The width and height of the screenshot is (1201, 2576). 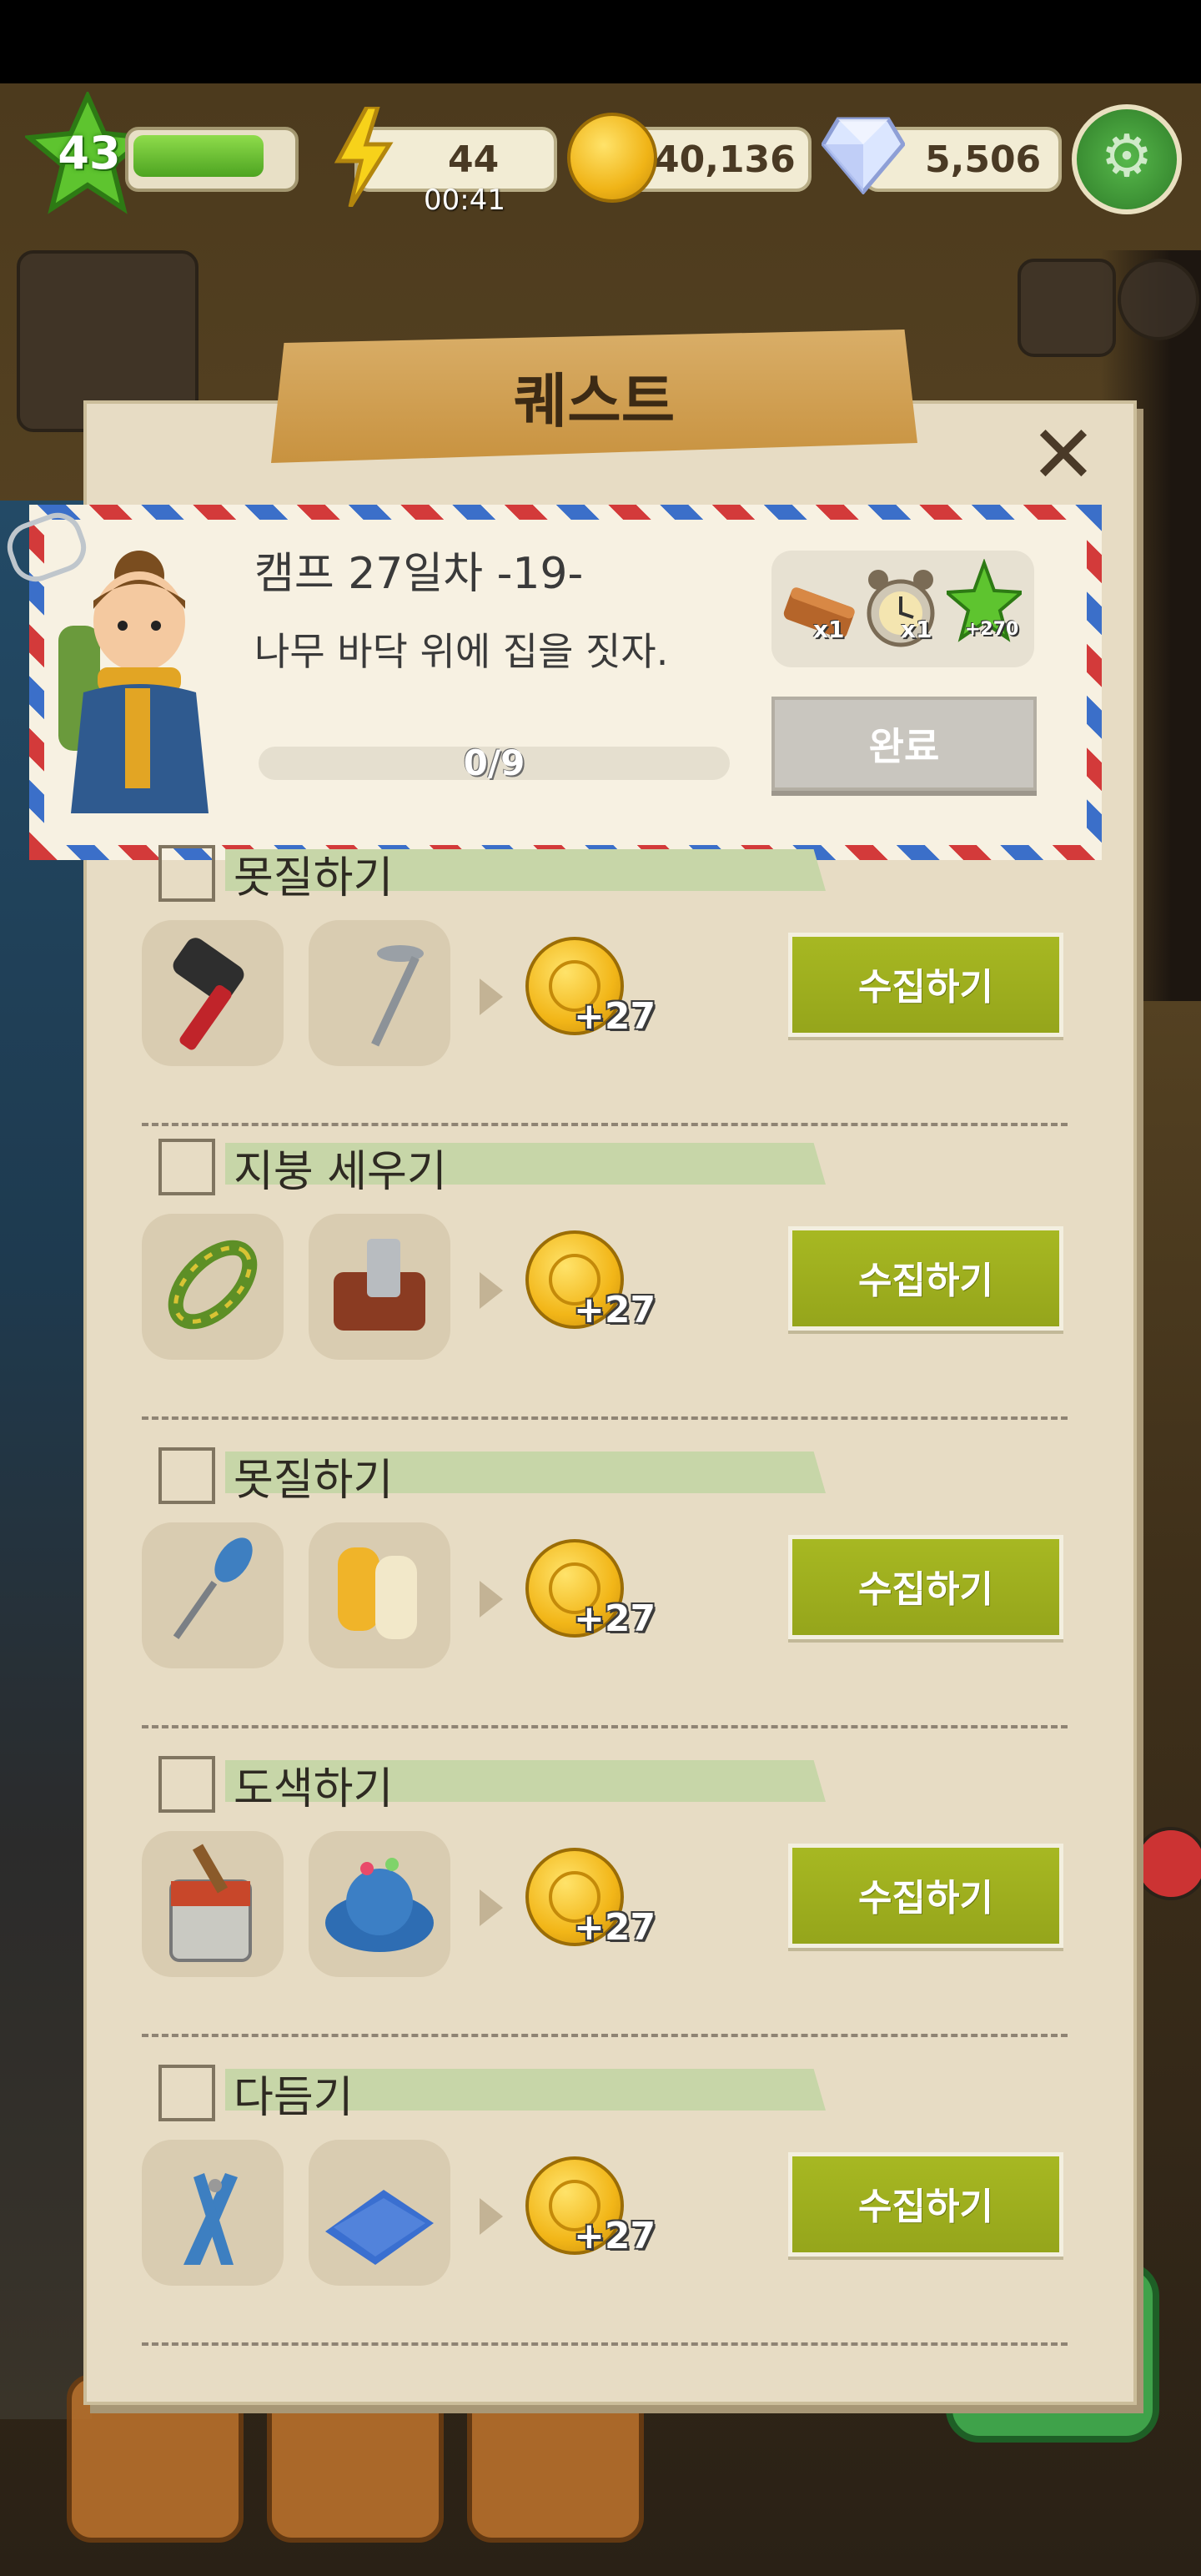 What do you see at coordinates (211, 1903) in the screenshot?
I see `paint-bucket-icon` at bounding box center [211, 1903].